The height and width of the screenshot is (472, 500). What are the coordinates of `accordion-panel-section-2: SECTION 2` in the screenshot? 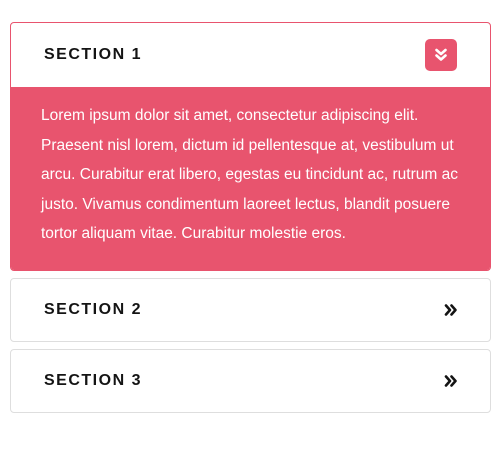 It's located at (250, 309).